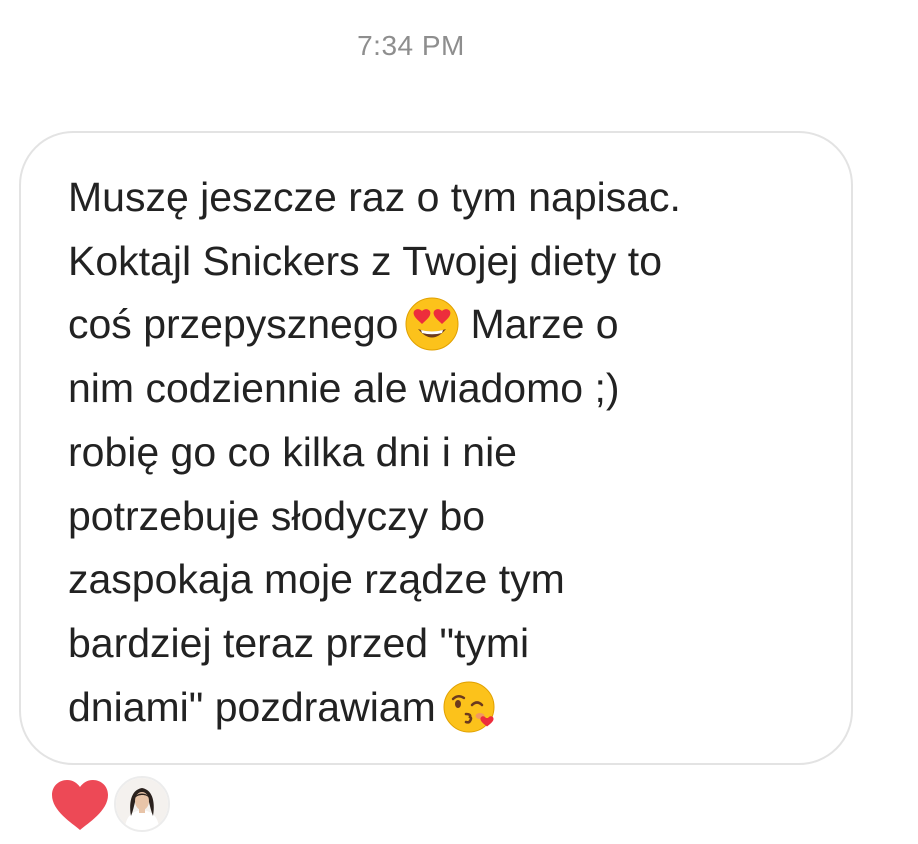  I want to click on message-line-2: Koktajl Snickers z Twojej diety to, so click(365, 260).